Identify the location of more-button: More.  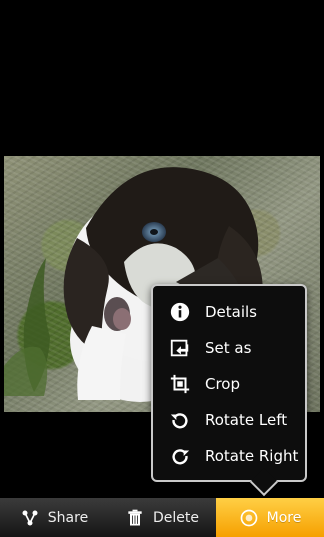
(270, 517).